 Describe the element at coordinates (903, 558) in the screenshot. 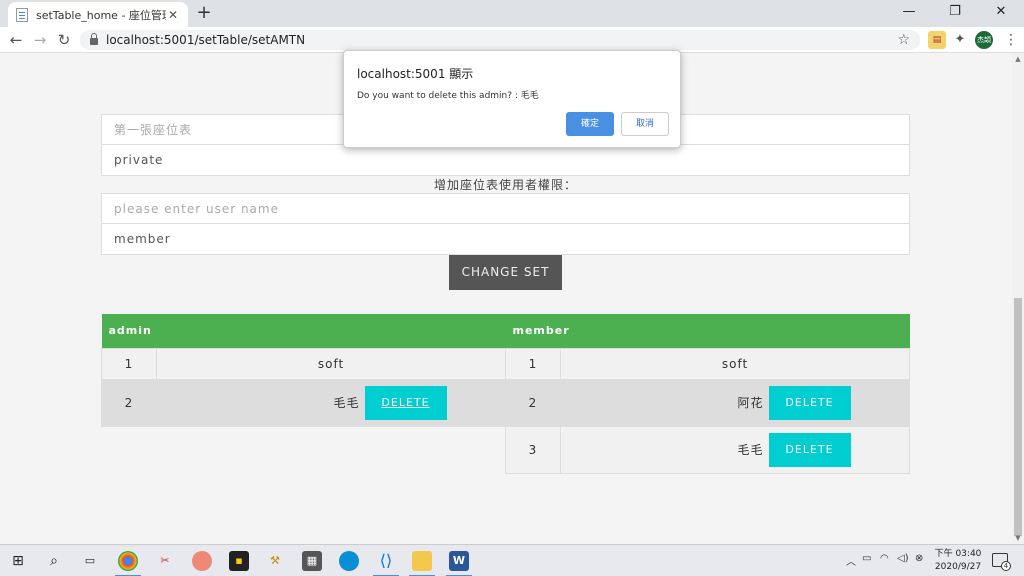

I see `volume-icon: ◁)` at that location.